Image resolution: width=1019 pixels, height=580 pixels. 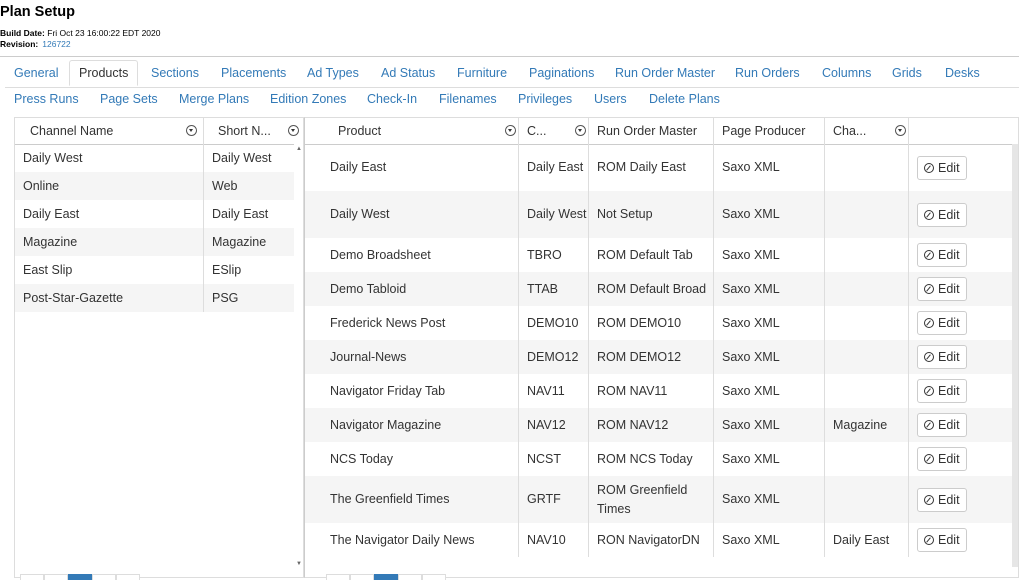 I want to click on table-cell: GRTF, so click(x=554, y=499).